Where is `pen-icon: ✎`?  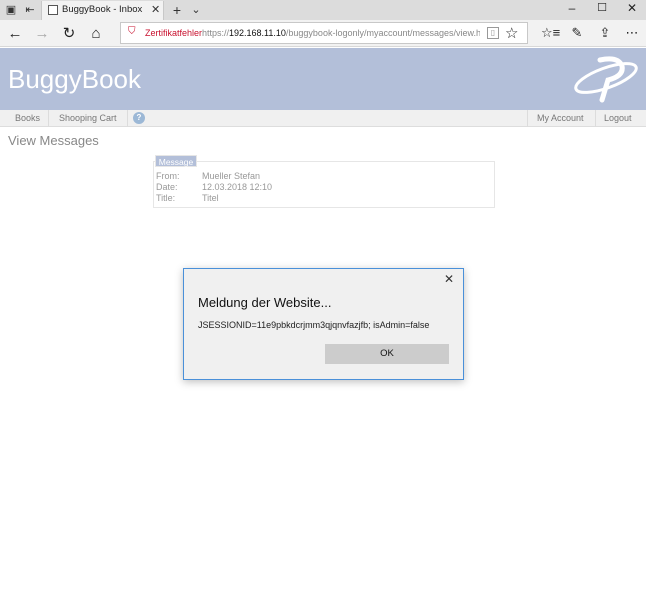
pen-icon: ✎ is located at coordinates (577, 33).